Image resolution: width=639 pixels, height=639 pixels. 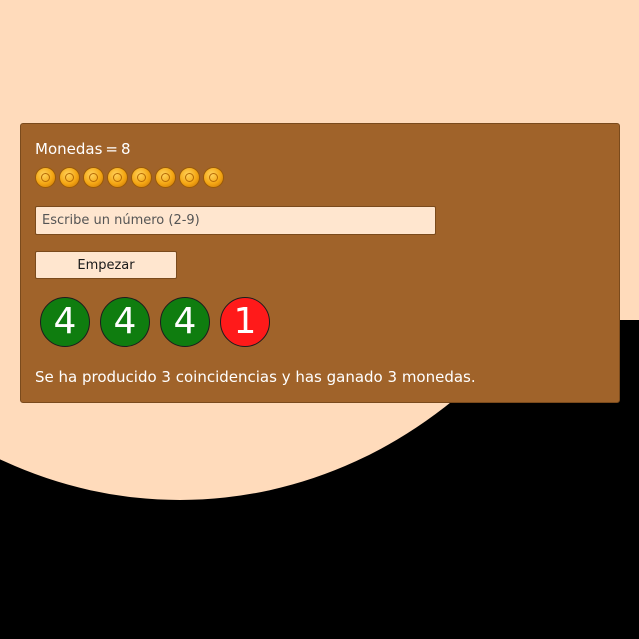 I want to click on result-balls: 4 4 4 1, so click(x=322, y=322).